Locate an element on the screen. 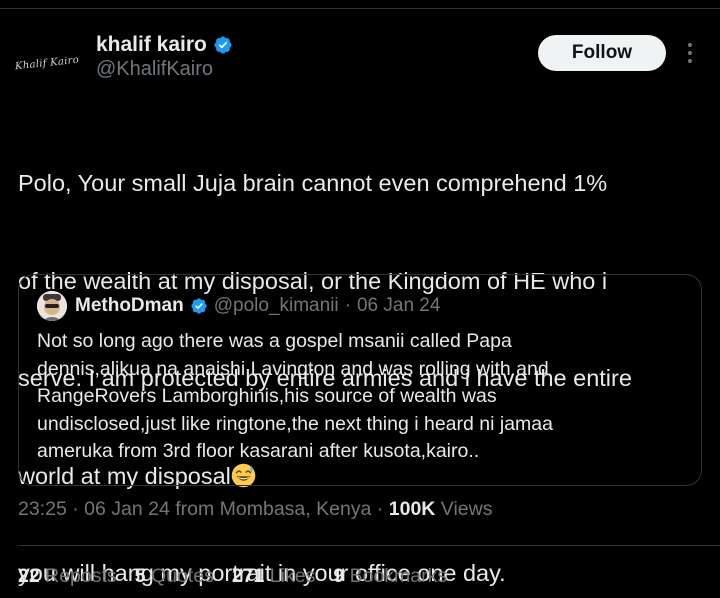 The width and height of the screenshot is (720, 598). views-label: Views is located at coordinates (466, 509).